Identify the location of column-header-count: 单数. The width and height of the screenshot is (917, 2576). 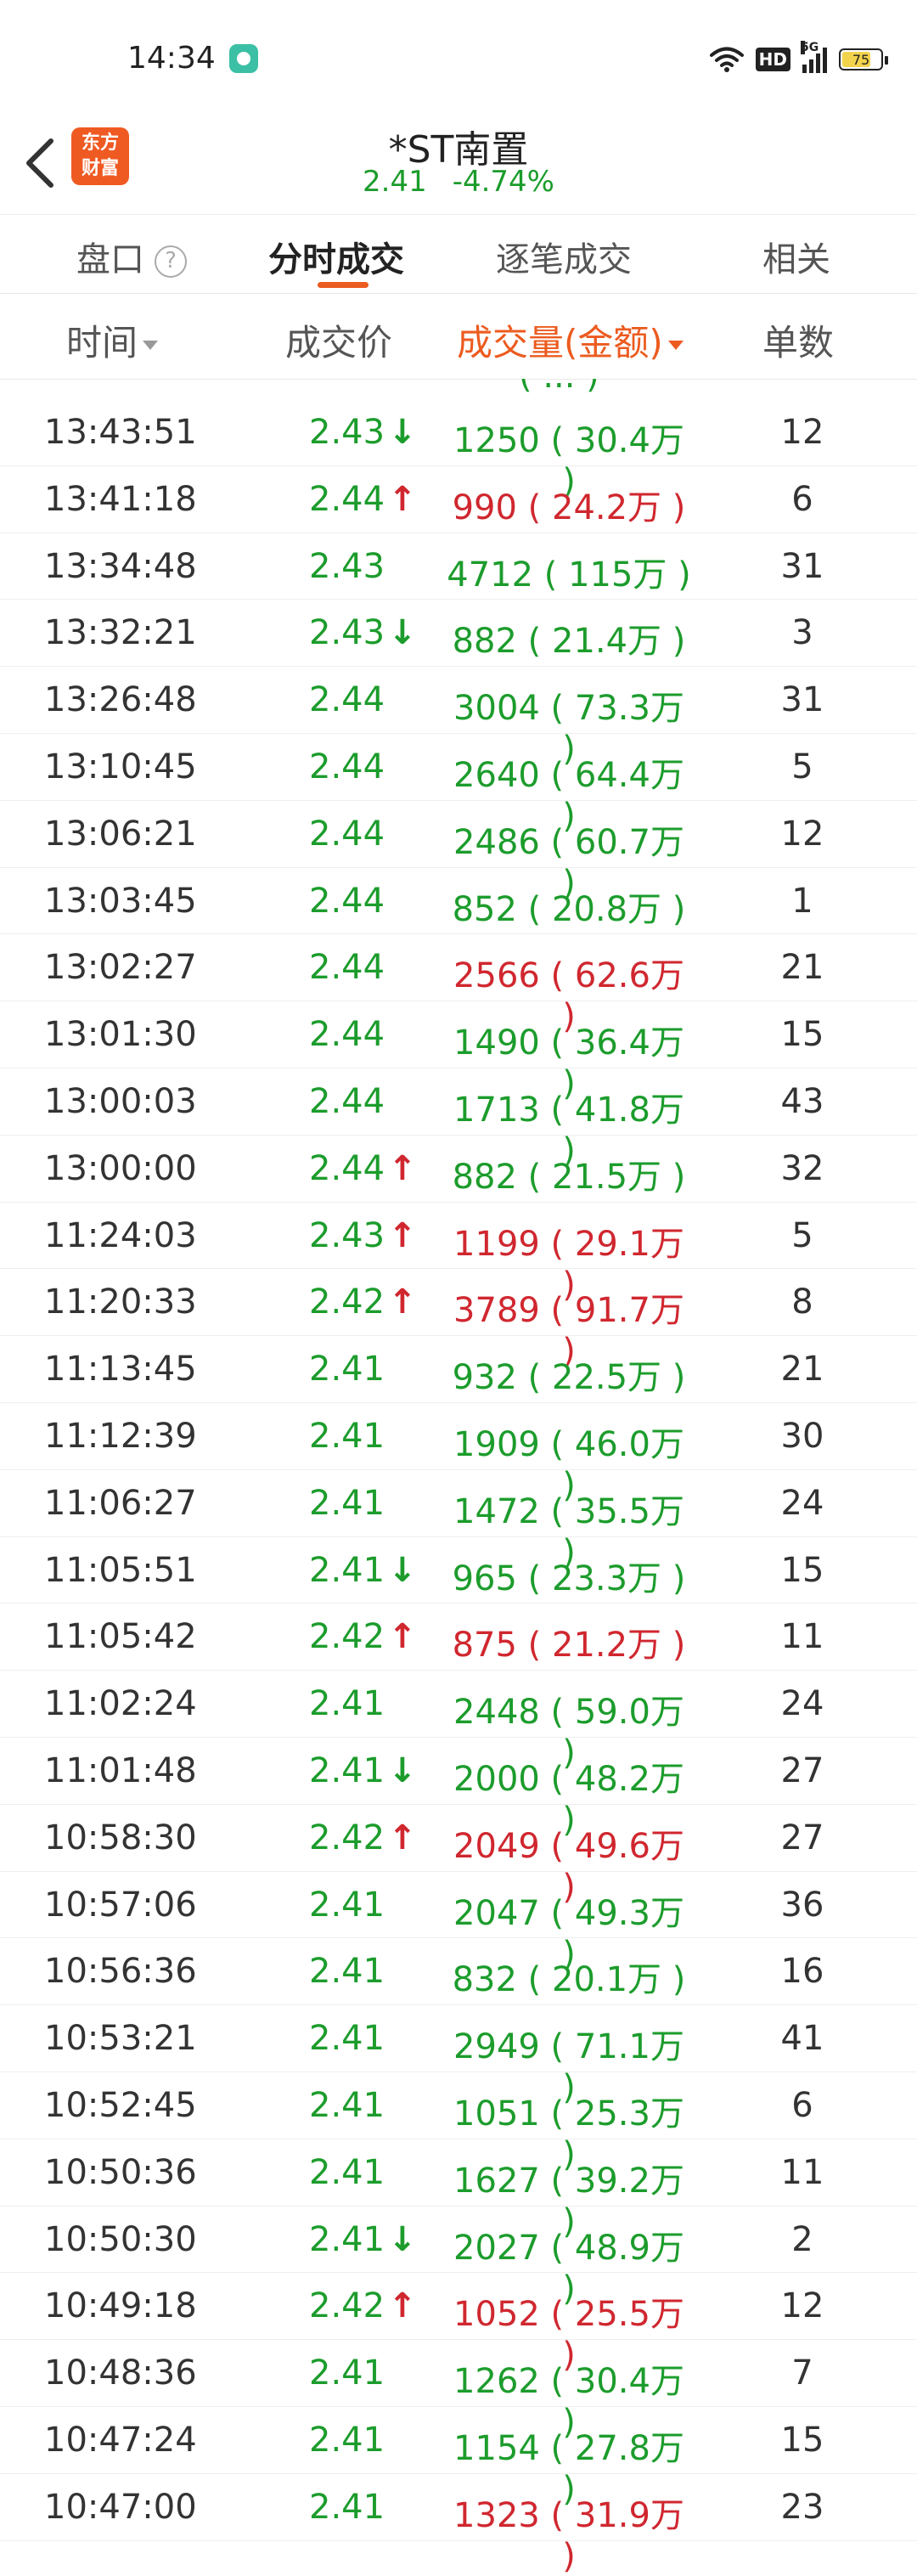
(798, 343).